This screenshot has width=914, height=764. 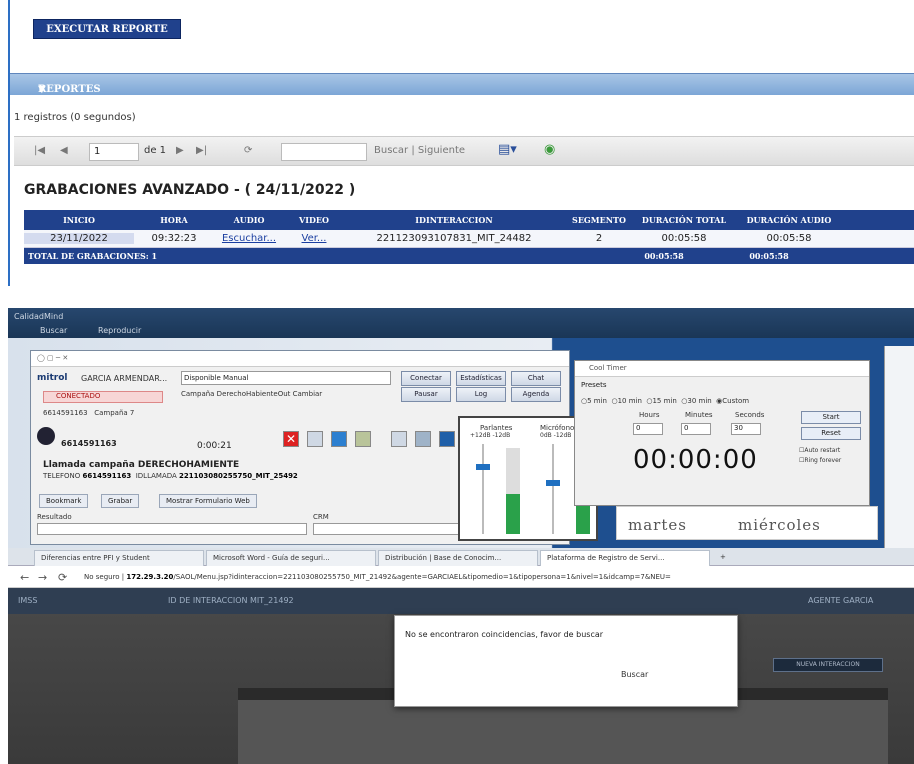 I want to click on back-icon: ←, so click(x=24, y=577).